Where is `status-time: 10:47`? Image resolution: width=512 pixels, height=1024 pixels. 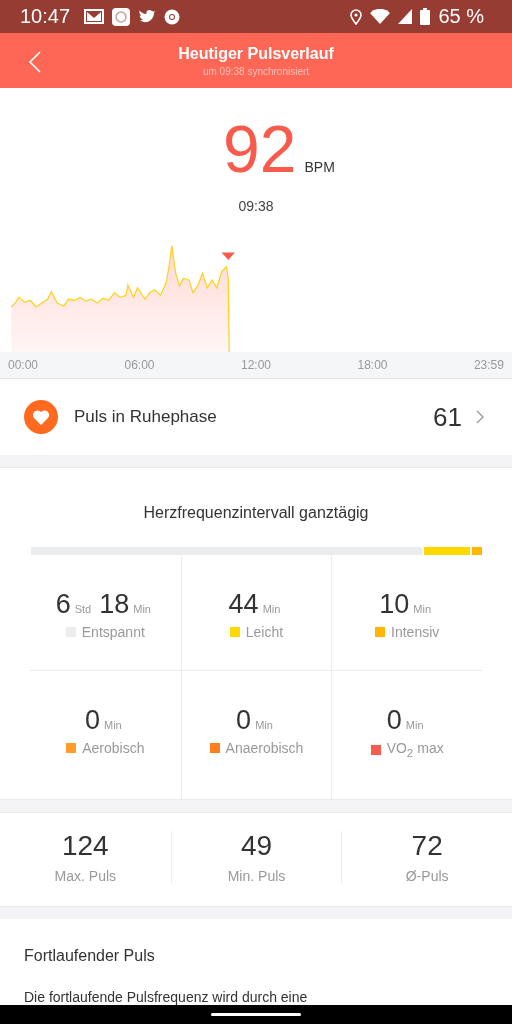 status-time: 10:47 is located at coordinates (45, 17).